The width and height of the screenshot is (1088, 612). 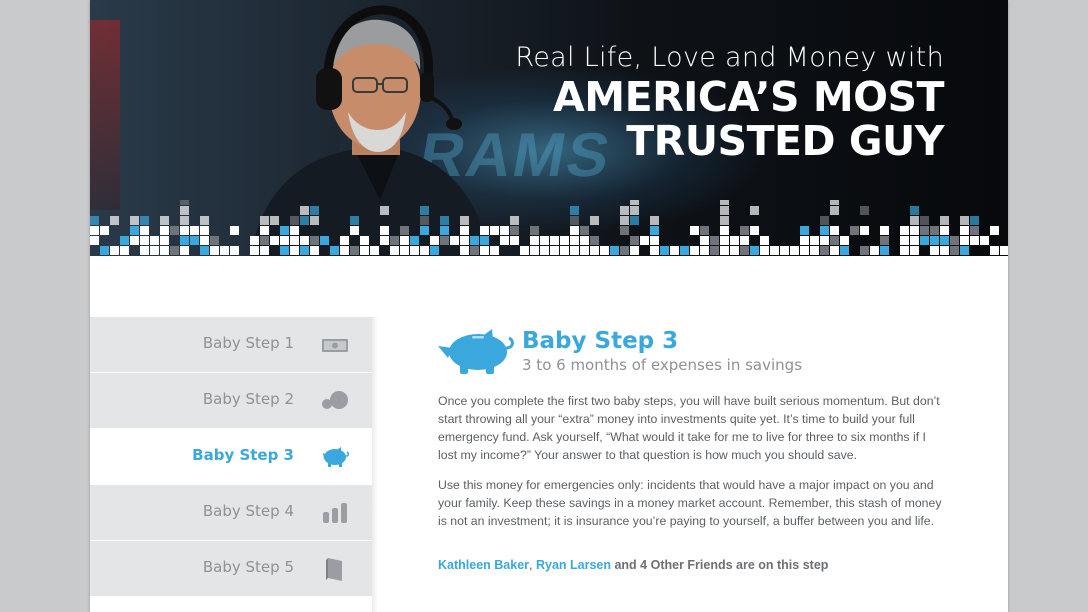 What do you see at coordinates (105, 115) in the screenshot?
I see `hero-background-light` at bounding box center [105, 115].